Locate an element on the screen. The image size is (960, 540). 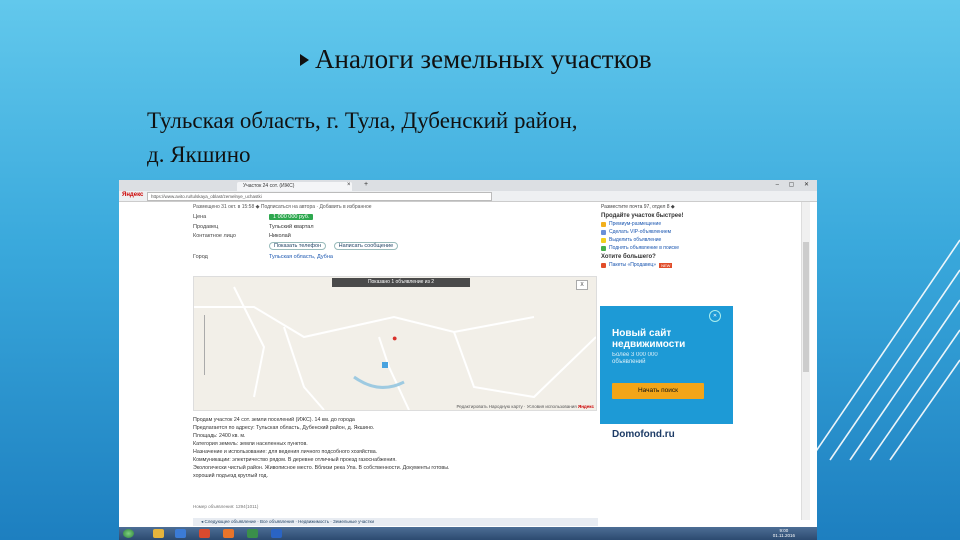
slide-title-text: Аналоги земельных участков is located at coordinates (483, 59).